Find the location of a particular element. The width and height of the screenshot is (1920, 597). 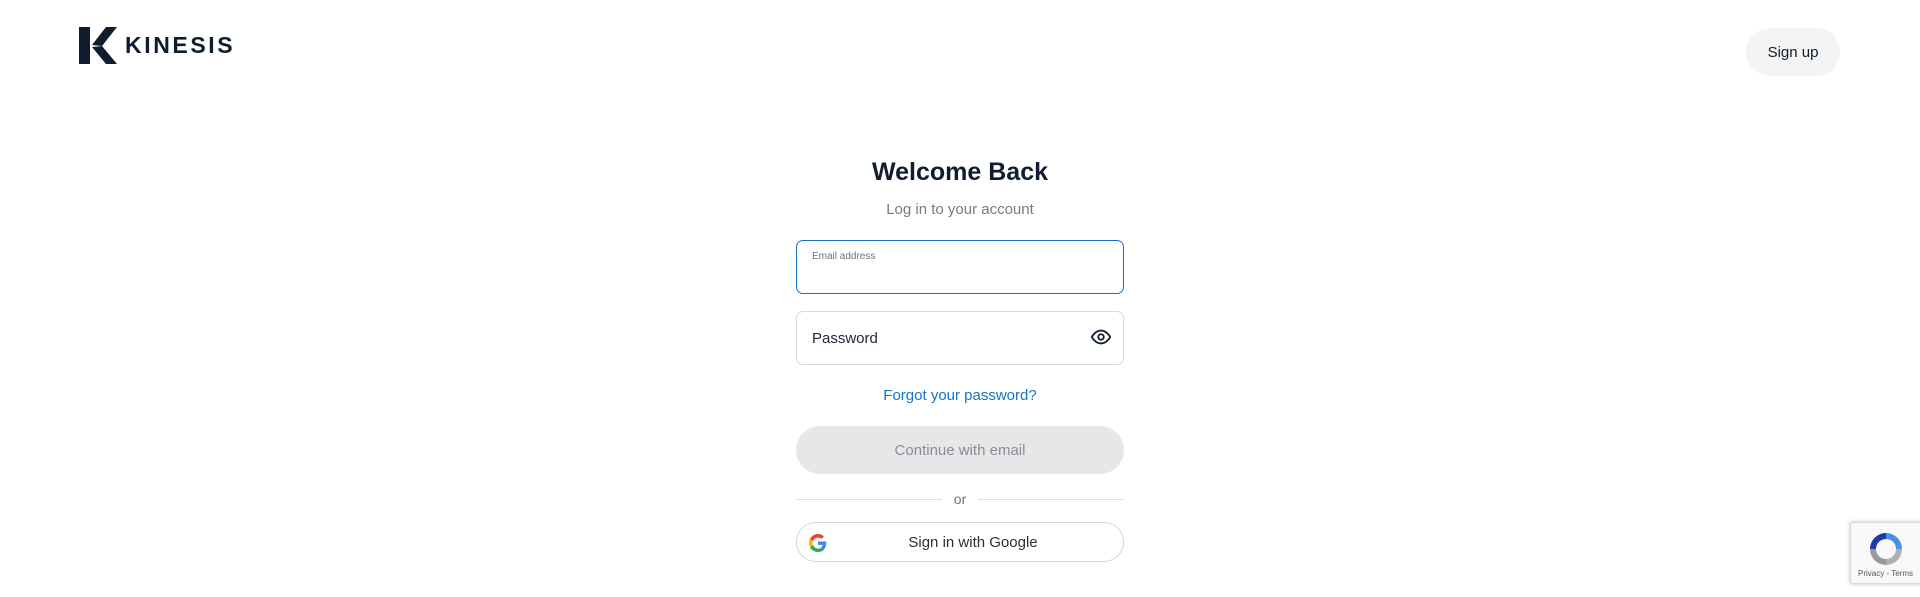

forgot-password-link: Forgot your password? is located at coordinates (960, 395).